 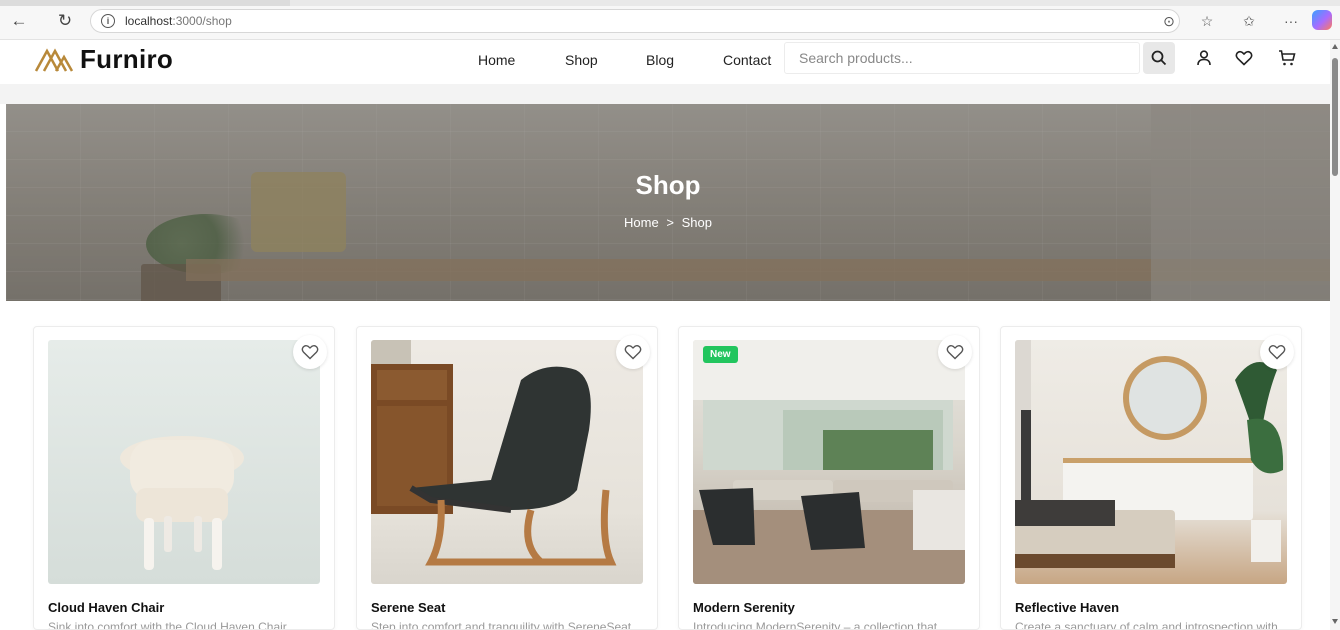 I want to click on back-icon: ←, so click(x=19, y=21).